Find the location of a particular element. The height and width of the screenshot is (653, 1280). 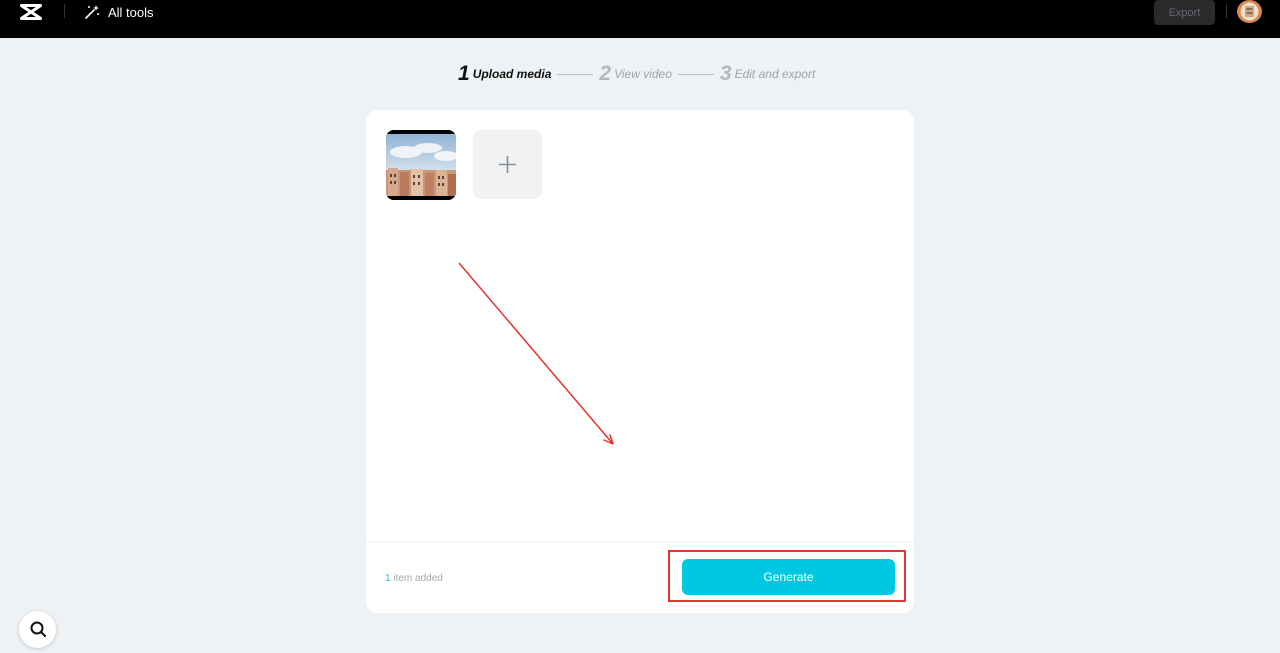

all-tools-label: All tools is located at coordinates (131, 12).